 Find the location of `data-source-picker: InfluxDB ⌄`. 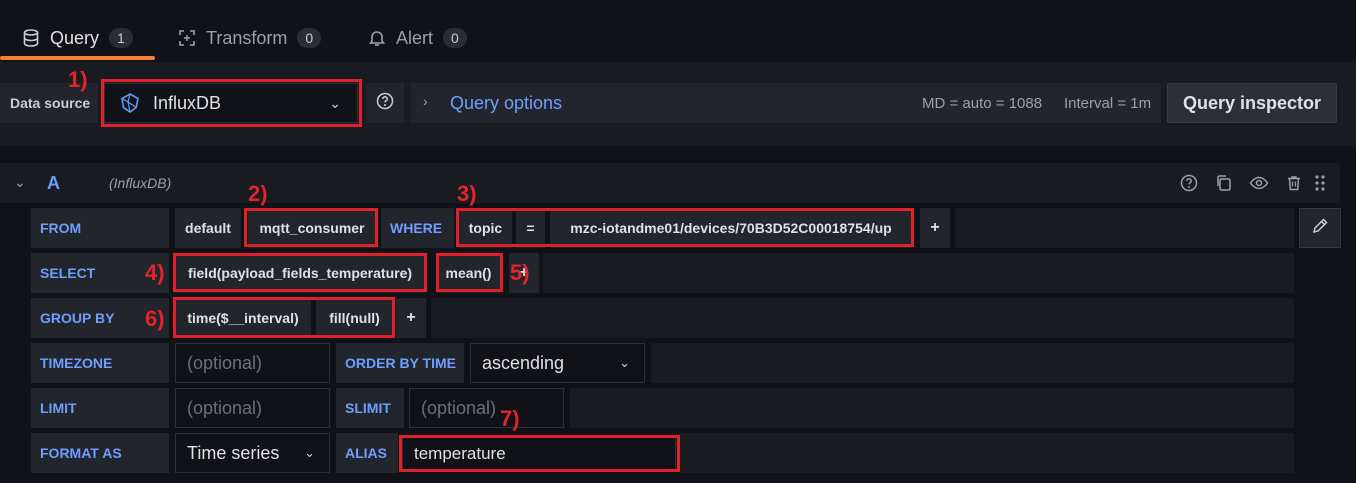

data-source-picker: InfluxDB ⌄ is located at coordinates (231, 103).